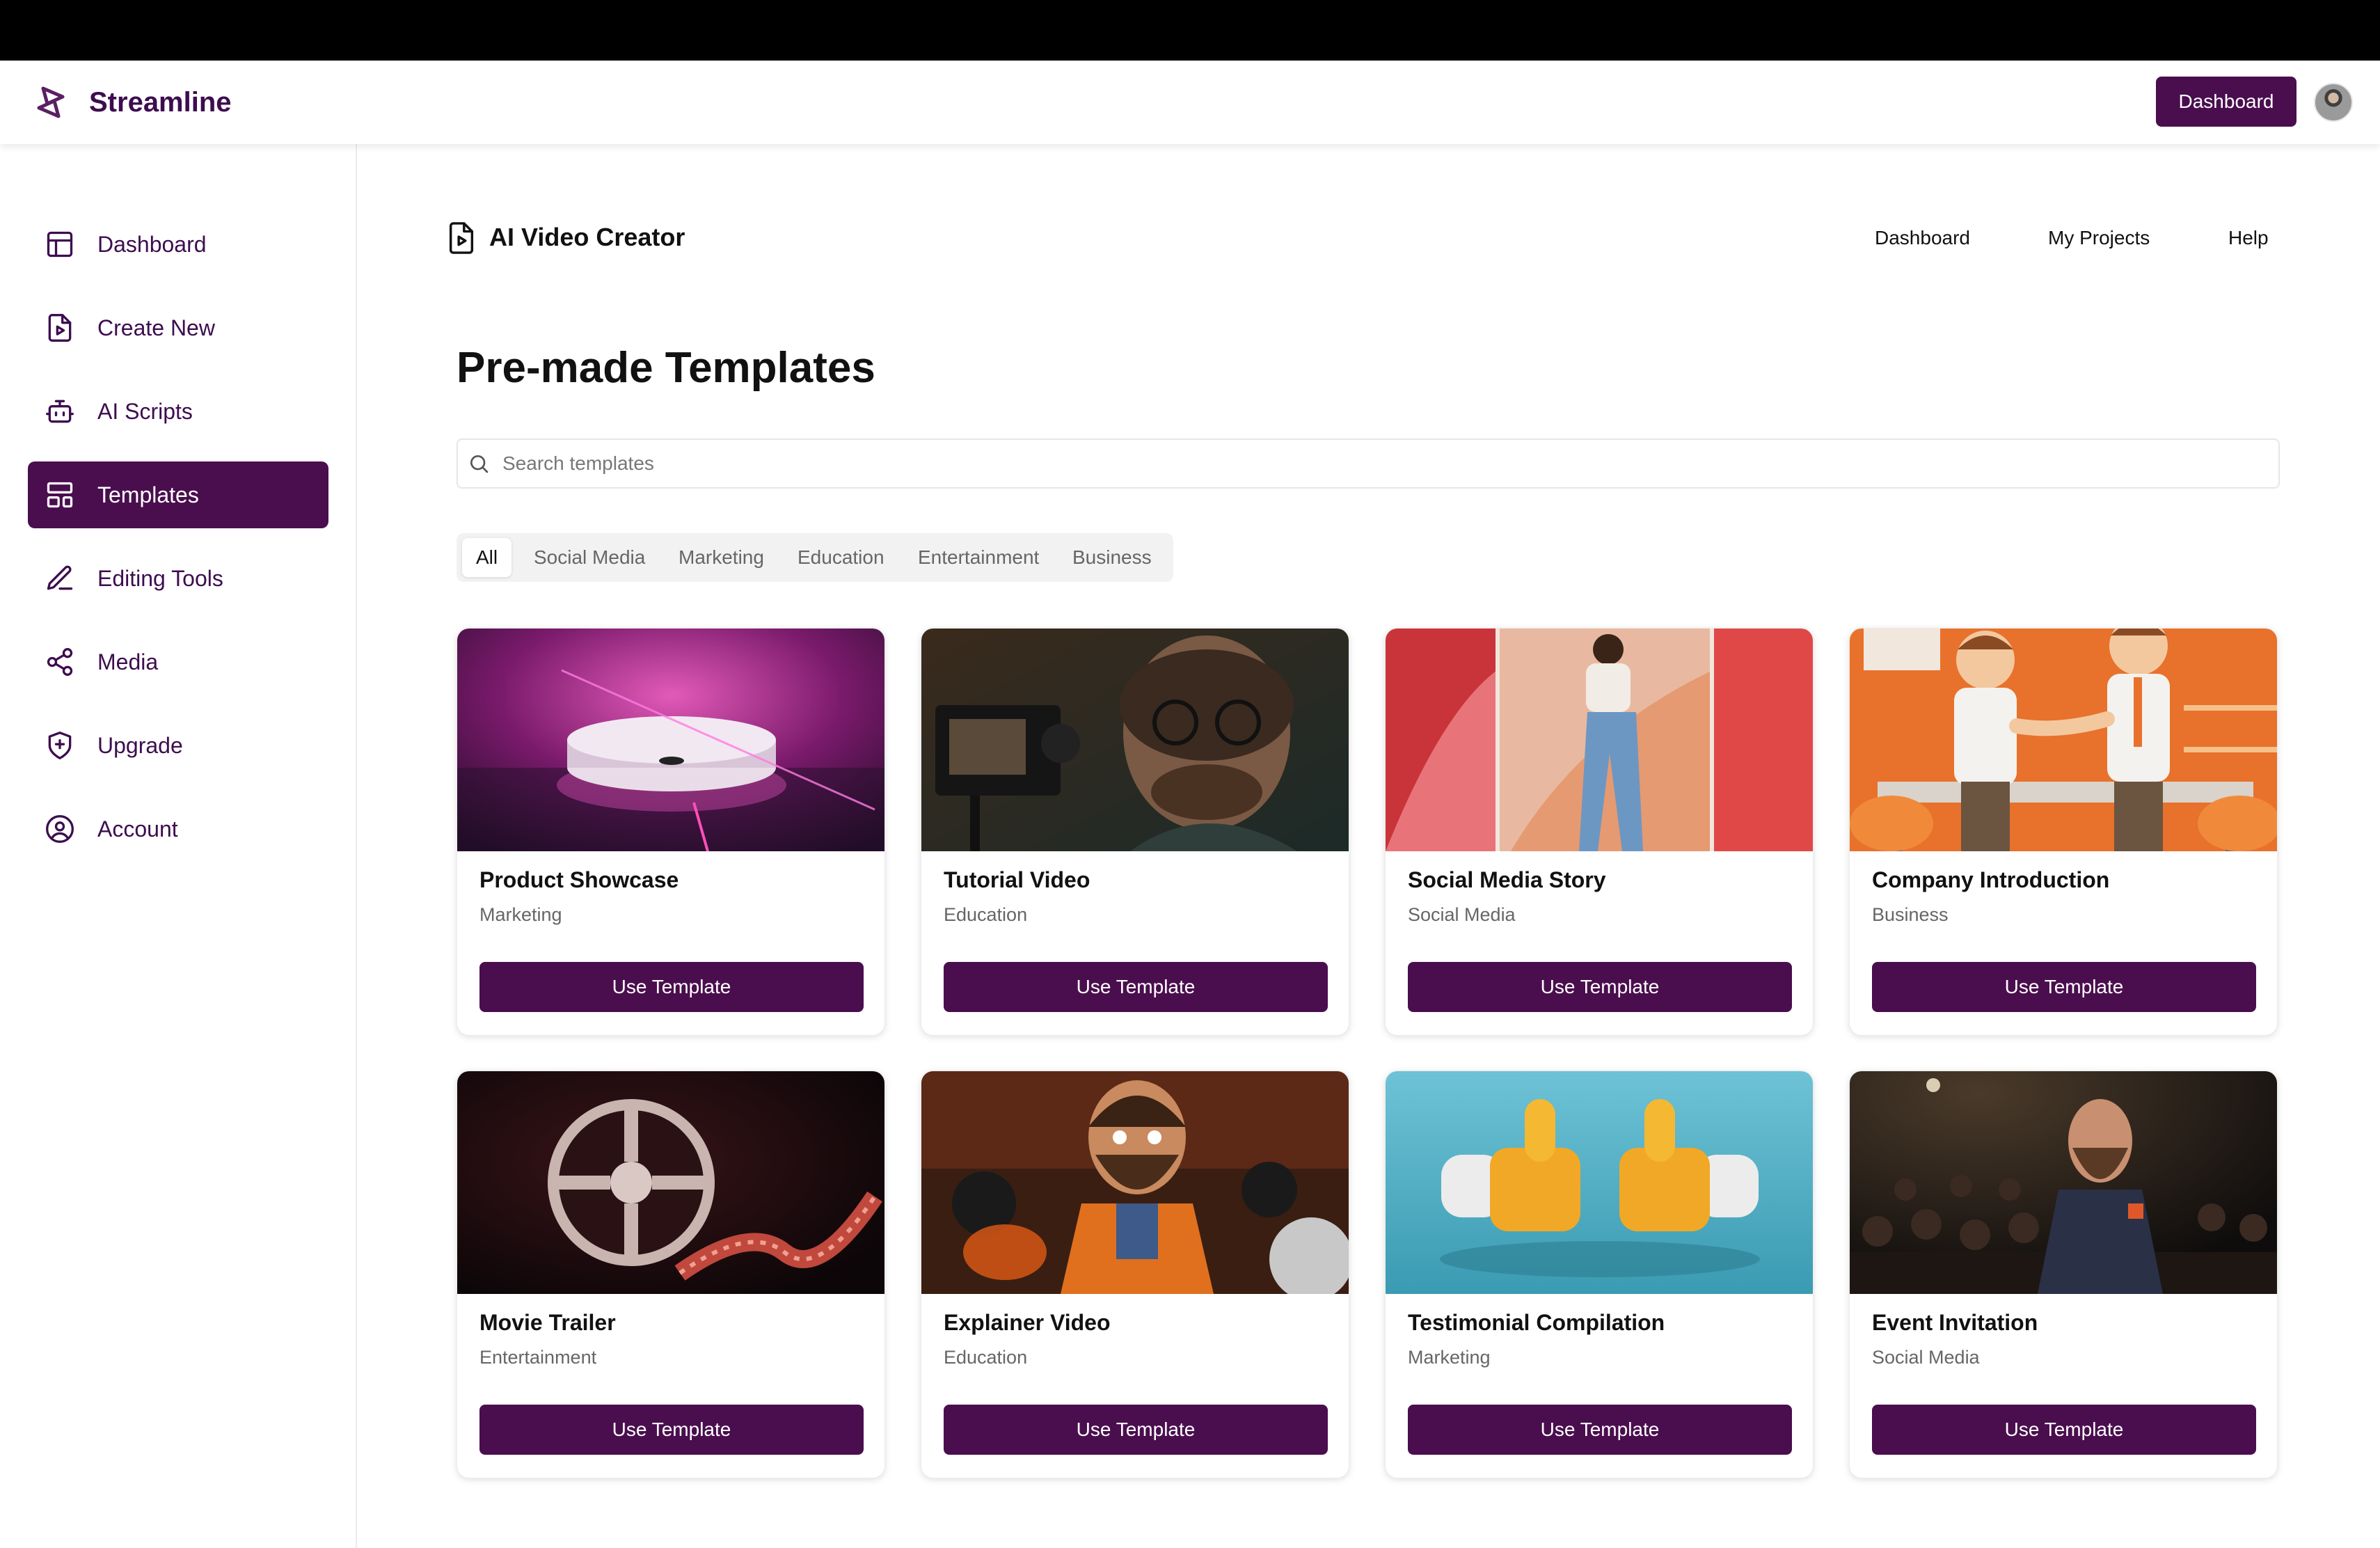  Describe the element at coordinates (579, 879) in the screenshot. I see `card-title: Product Showcase` at that location.